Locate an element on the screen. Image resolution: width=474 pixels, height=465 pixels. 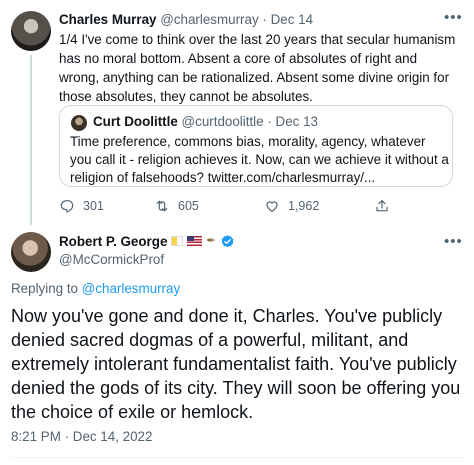
retweet-count: 605 is located at coordinates (188, 206).